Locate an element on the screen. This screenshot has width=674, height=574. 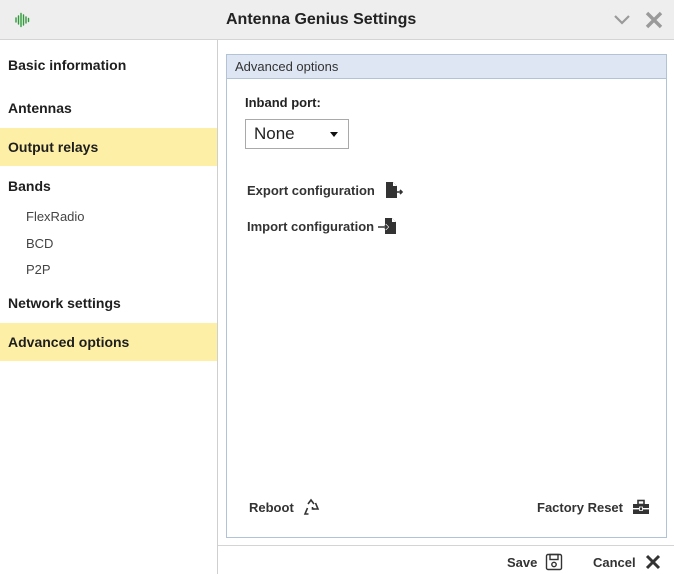
save-button: Save is located at coordinates (535, 562).